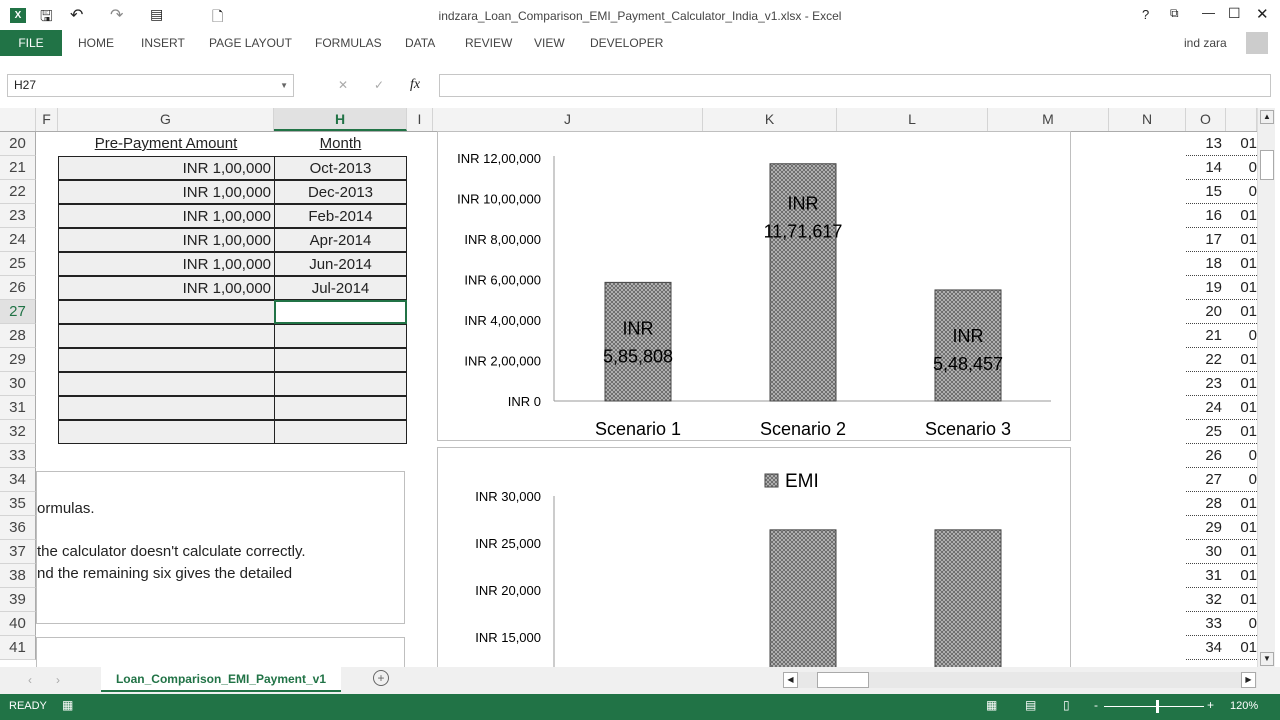  What do you see at coordinates (340, 264) in the screenshot?
I see `month-cell: Jun-2014` at bounding box center [340, 264].